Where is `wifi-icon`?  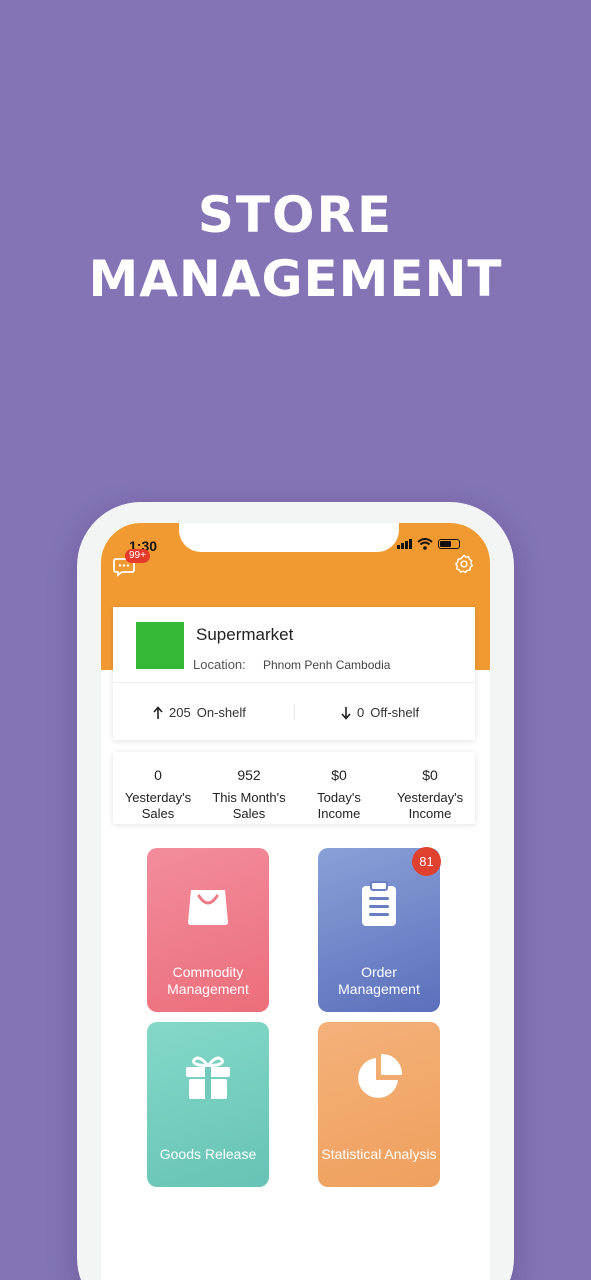
wifi-icon is located at coordinates (425, 544).